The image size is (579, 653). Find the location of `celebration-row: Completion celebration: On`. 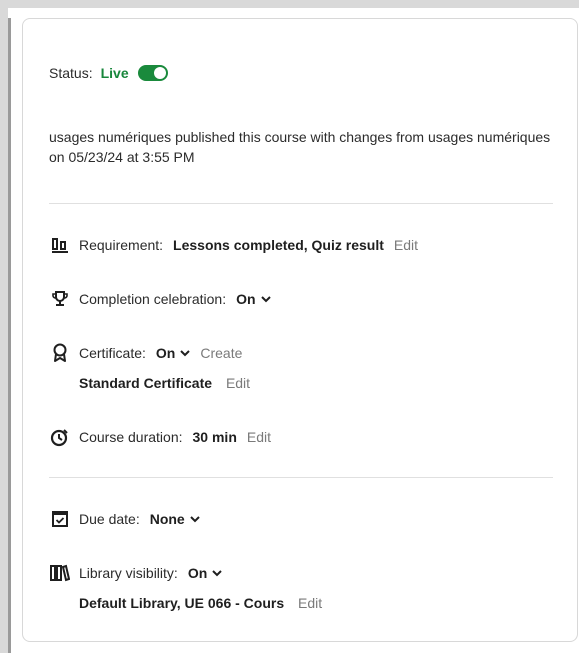

celebration-row: Completion celebration: On is located at coordinates (160, 299).